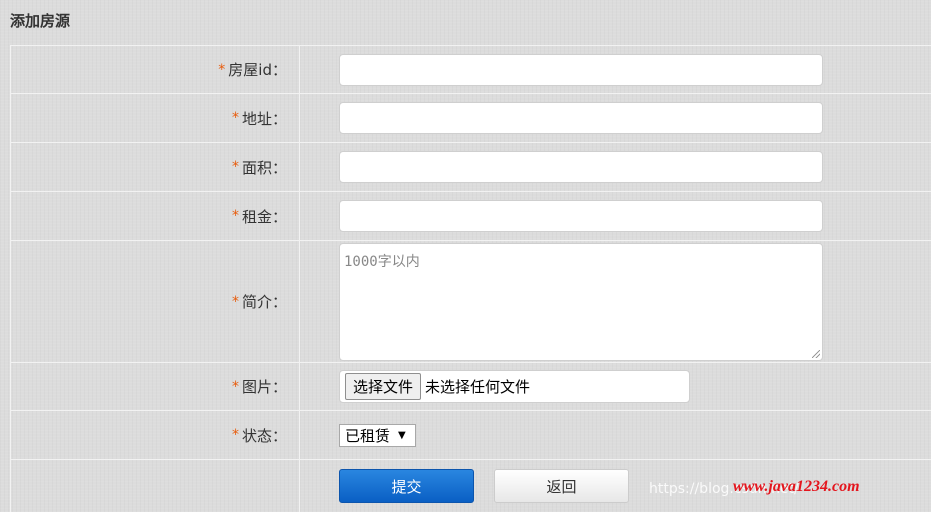 The image size is (931, 512). I want to click on area-label-cell: * 面积：, so click(155, 167).